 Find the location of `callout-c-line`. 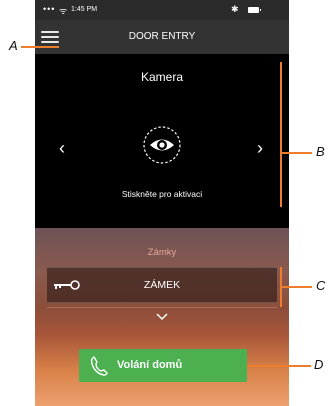

callout-c-line is located at coordinates (296, 287).